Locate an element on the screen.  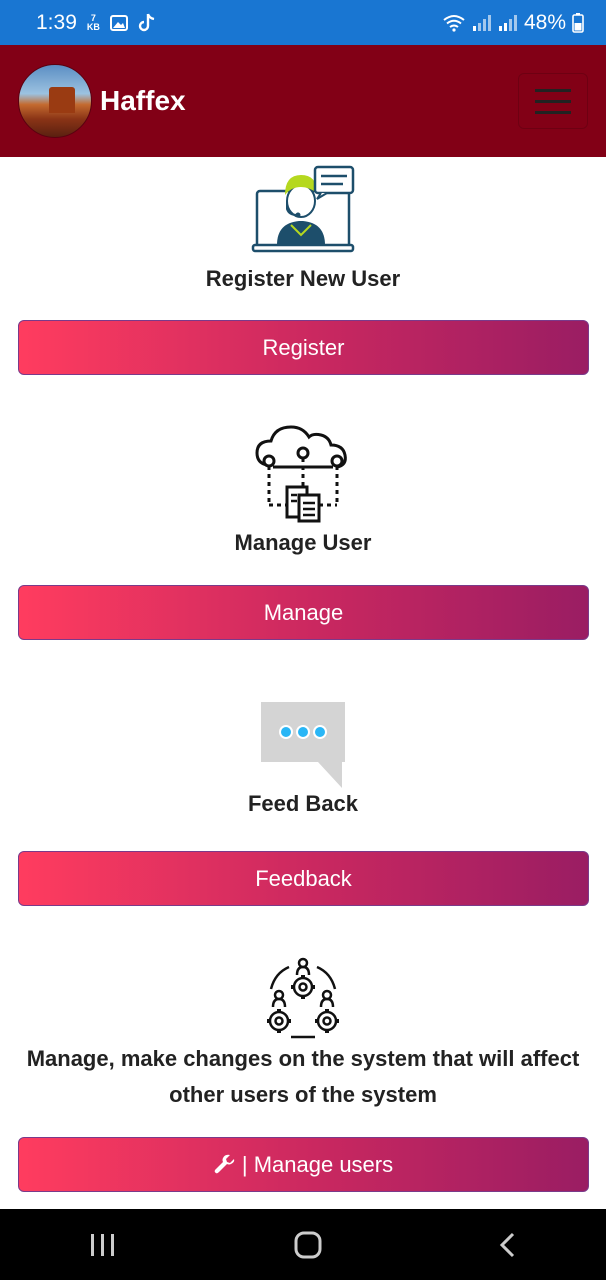
recent-apps-icon is located at coordinates (103, 1245).